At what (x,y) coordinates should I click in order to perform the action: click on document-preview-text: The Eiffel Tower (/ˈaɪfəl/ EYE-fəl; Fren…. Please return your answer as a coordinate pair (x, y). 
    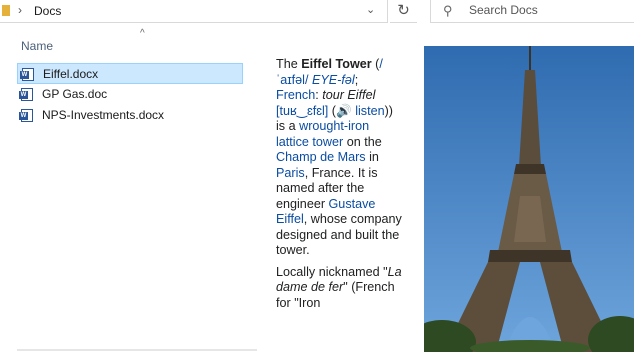
    Looking at the image, I should click on (340, 187).